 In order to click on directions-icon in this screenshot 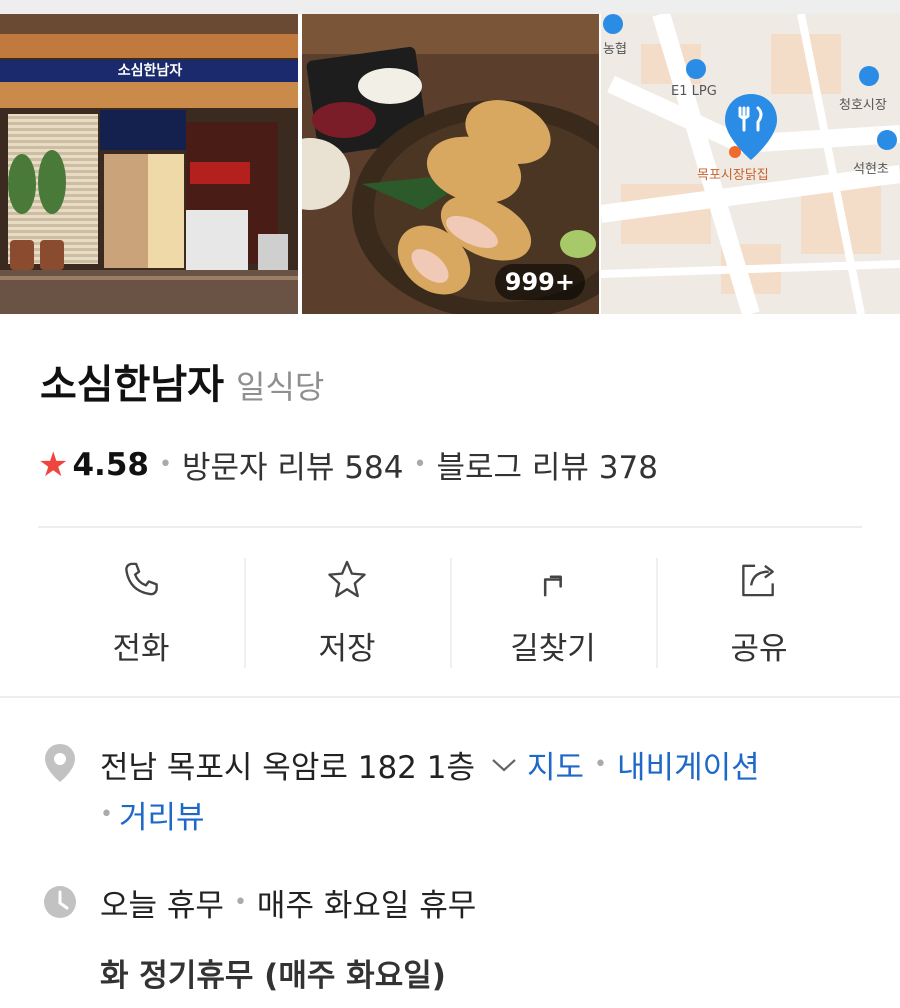, I will do `click(553, 586)`.